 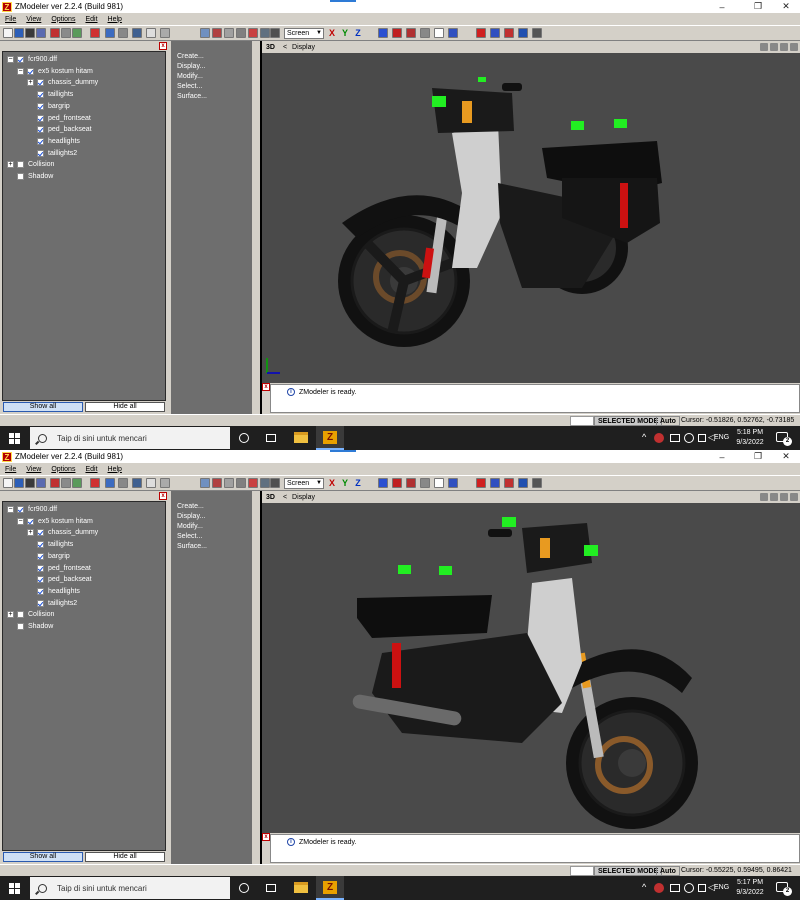 I want to click on view-mode-select: Screen ▼, so click(x=304, y=483).